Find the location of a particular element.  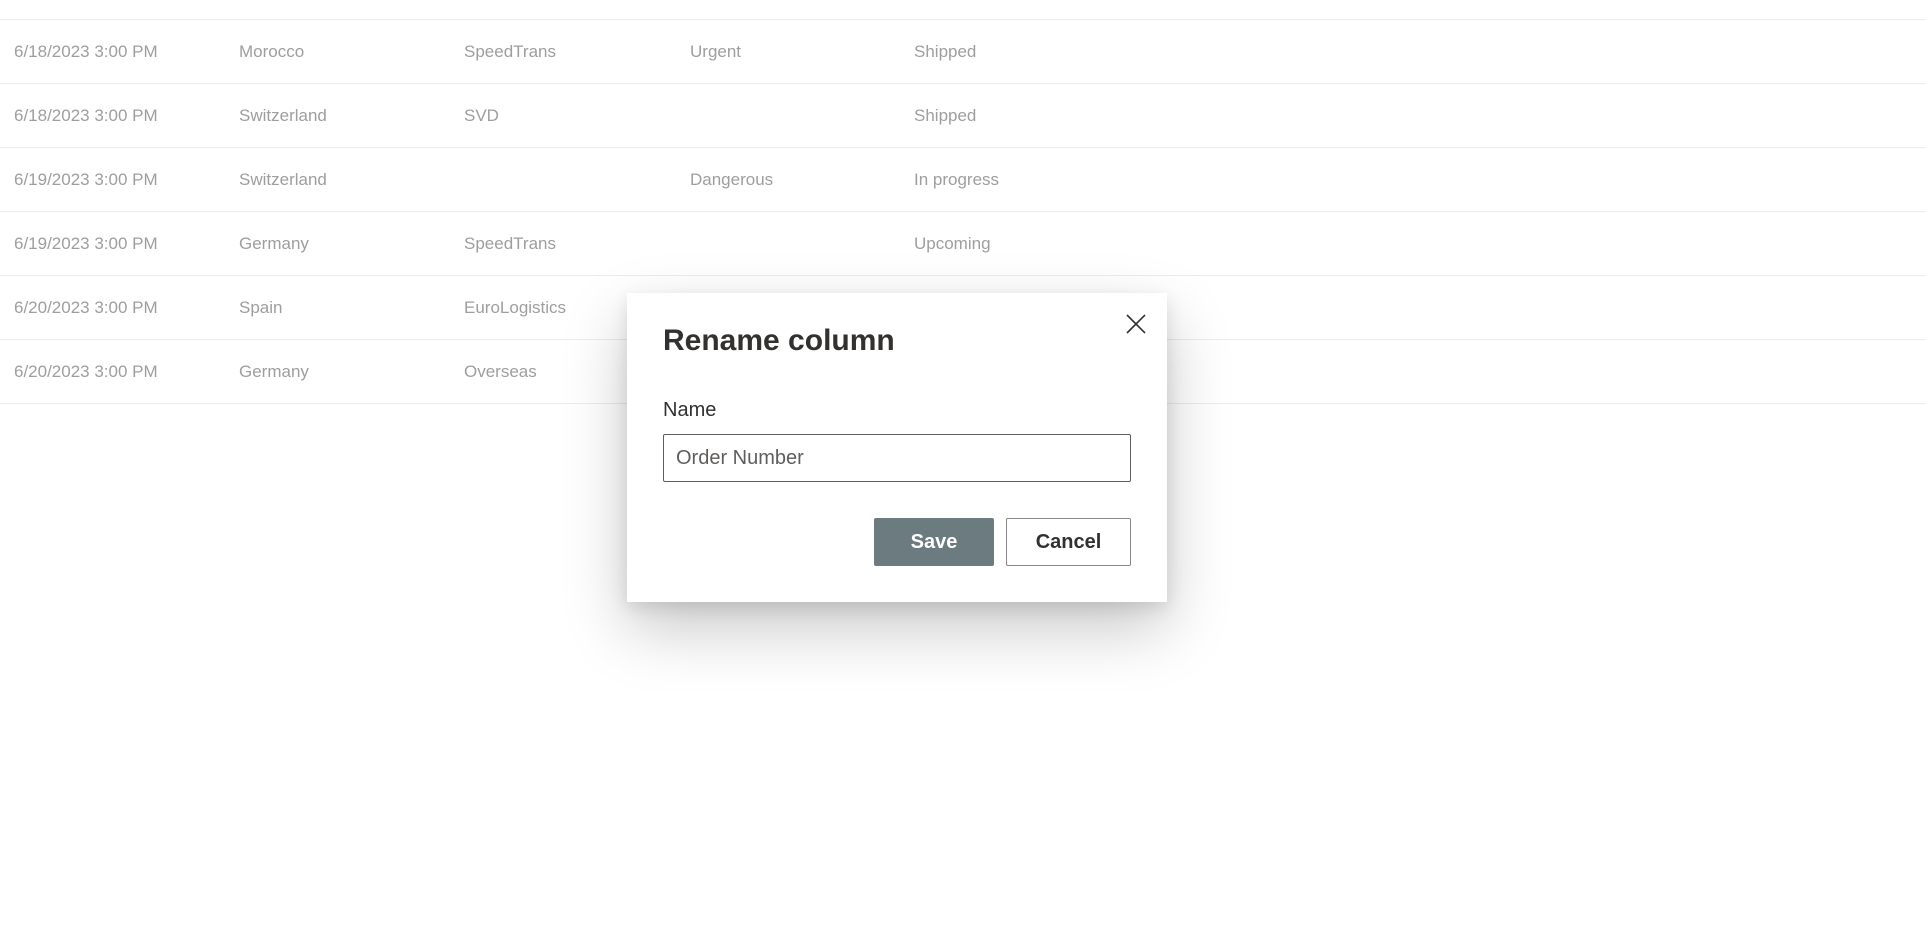

cell-carrier: Overseas is located at coordinates (500, 371).